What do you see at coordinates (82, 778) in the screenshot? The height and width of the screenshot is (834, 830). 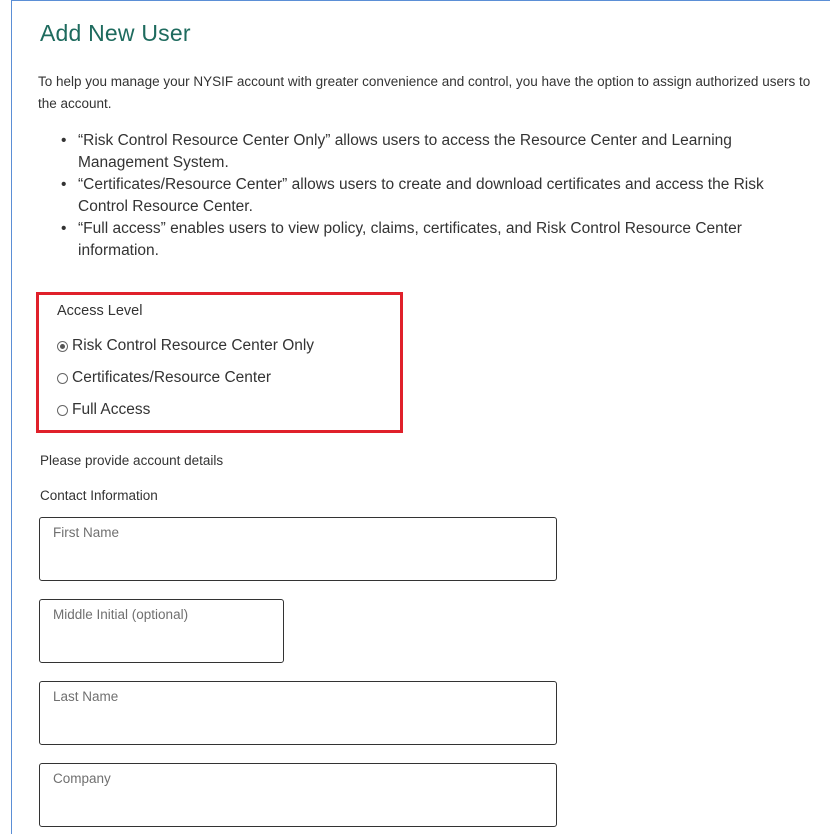 I see `company-placeholder: Company` at bounding box center [82, 778].